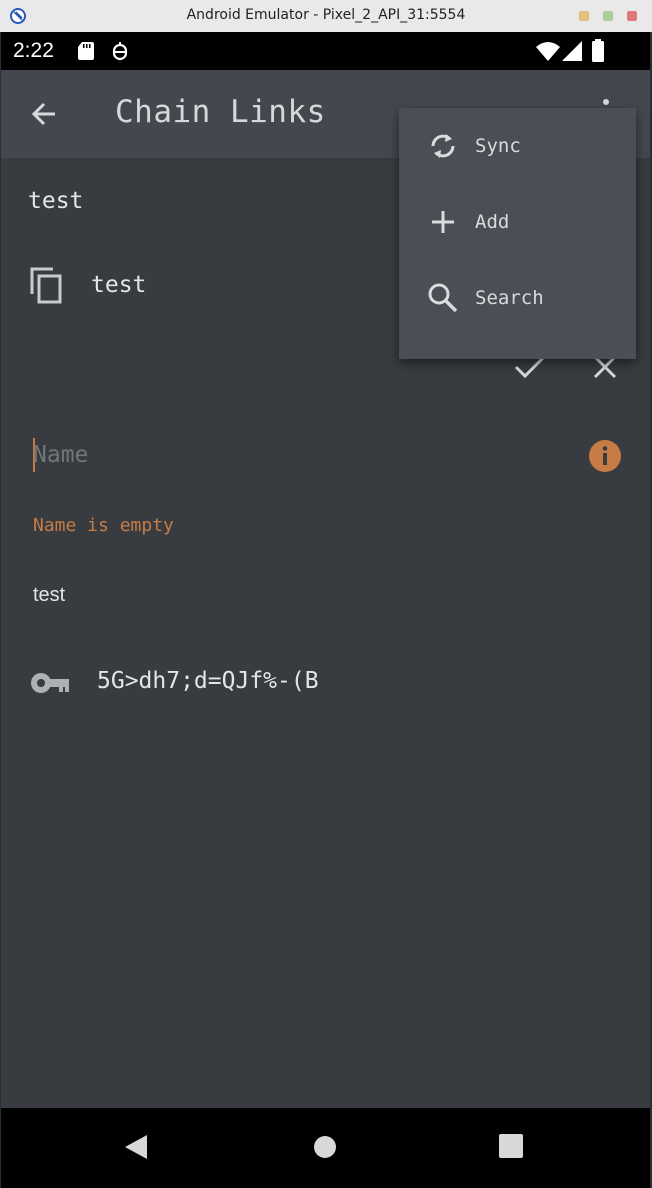  What do you see at coordinates (46, 285) in the screenshot?
I see `copy-icon` at bounding box center [46, 285].